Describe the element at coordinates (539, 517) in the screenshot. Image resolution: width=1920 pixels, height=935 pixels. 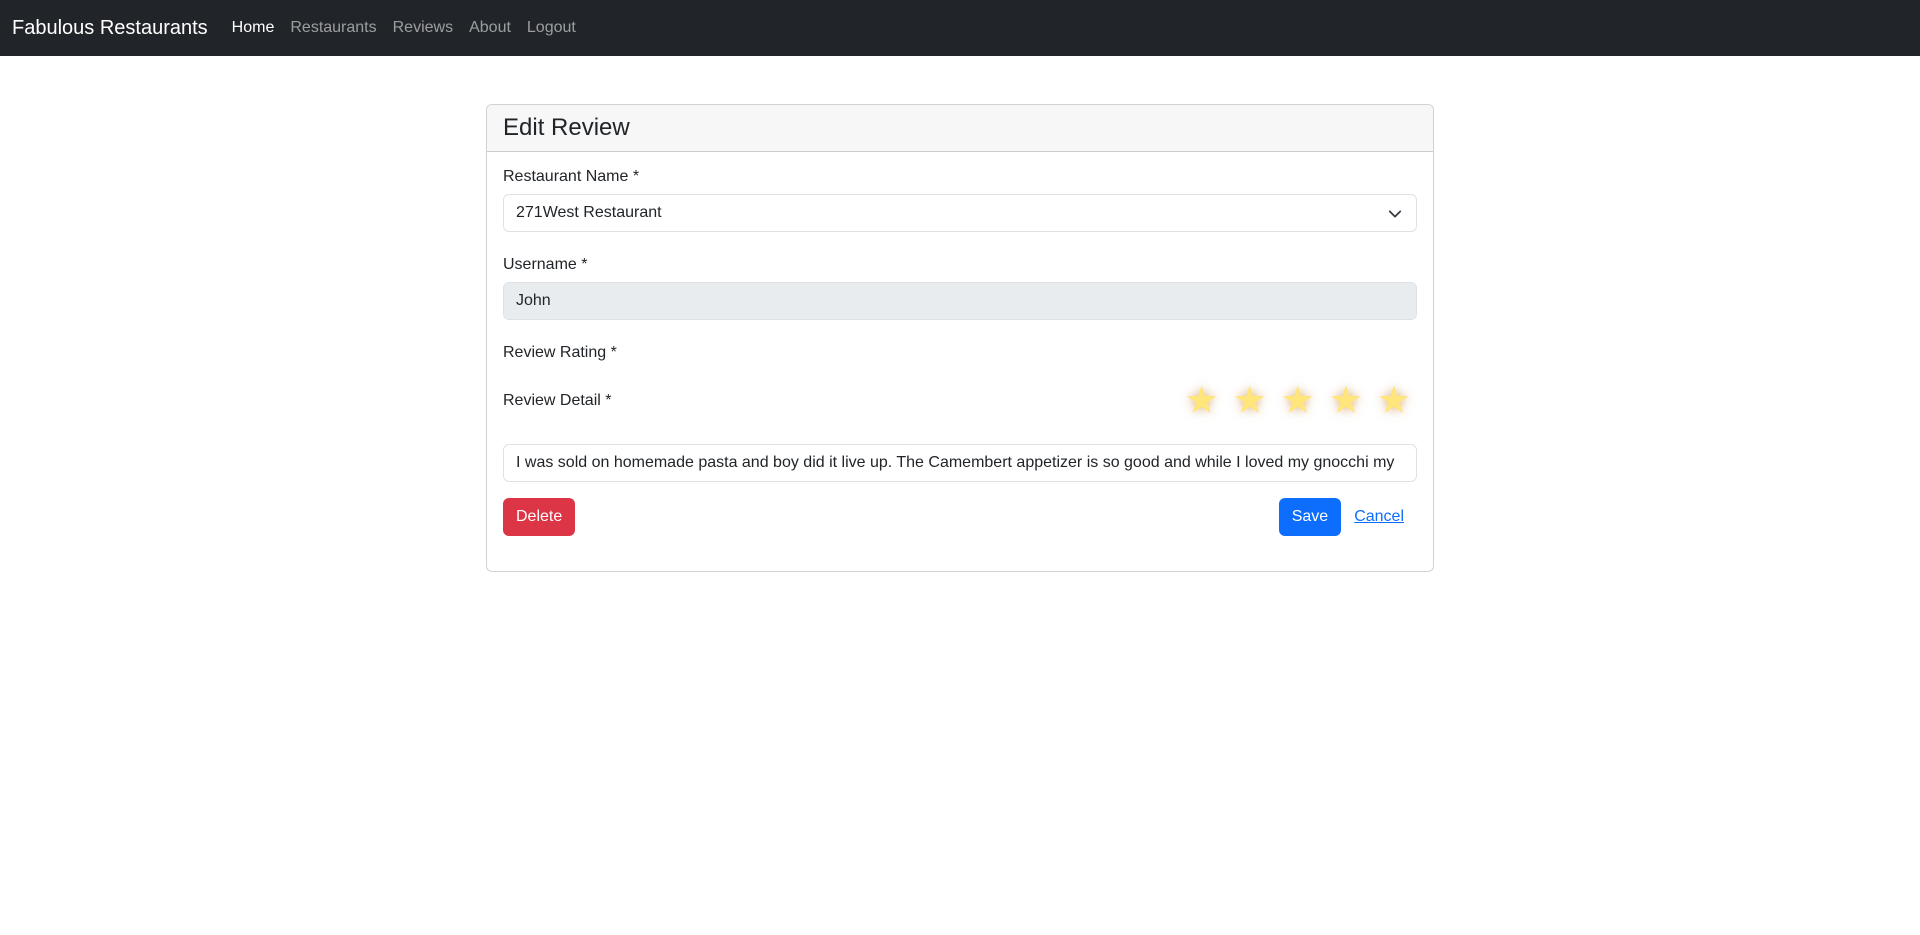
I see `delete-button: Delete` at that location.